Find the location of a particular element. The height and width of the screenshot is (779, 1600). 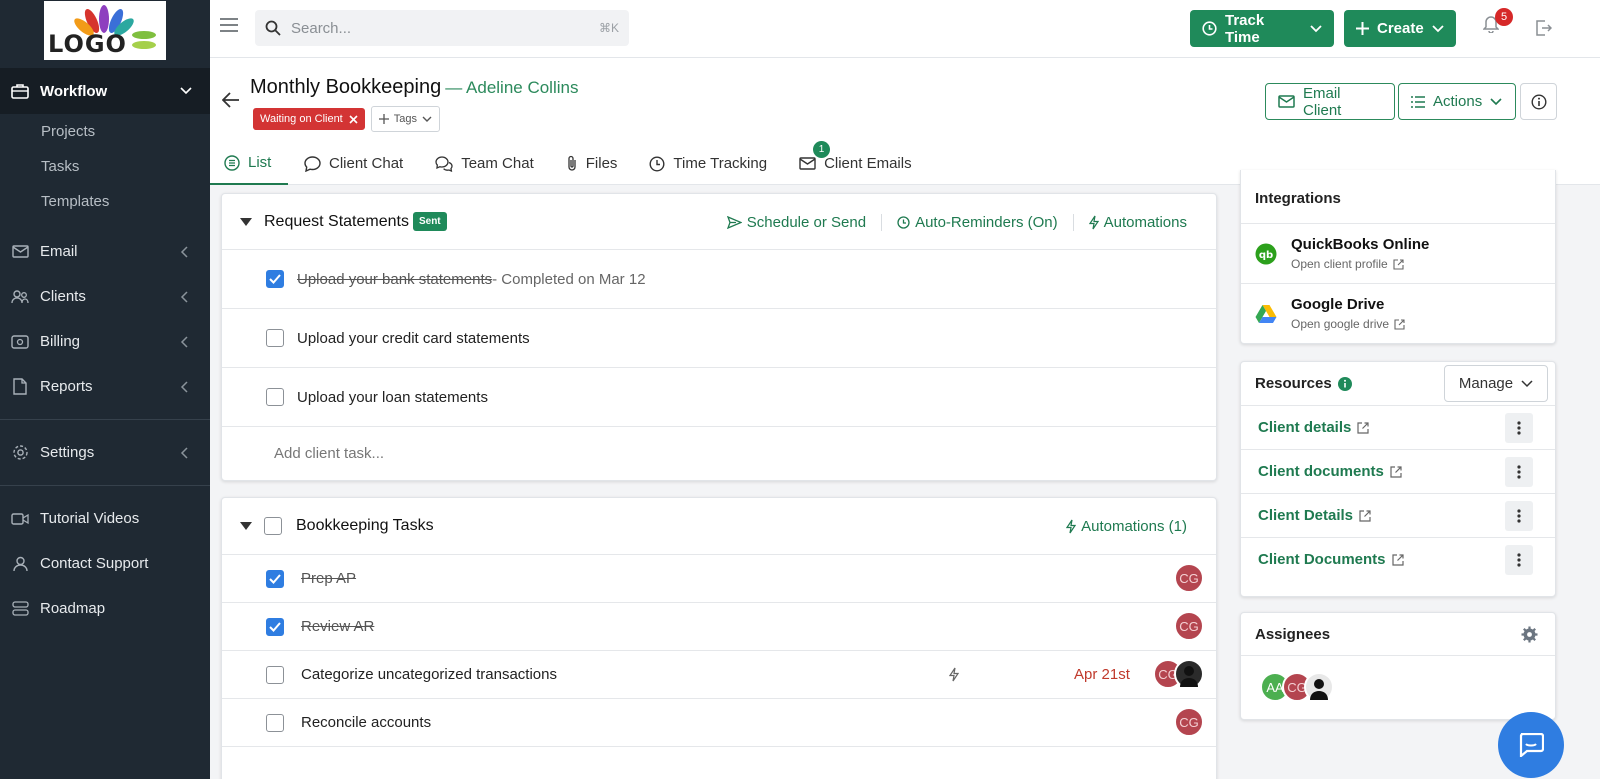

task-title: Categorize uncategorized transactions is located at coordinates (429, 674).